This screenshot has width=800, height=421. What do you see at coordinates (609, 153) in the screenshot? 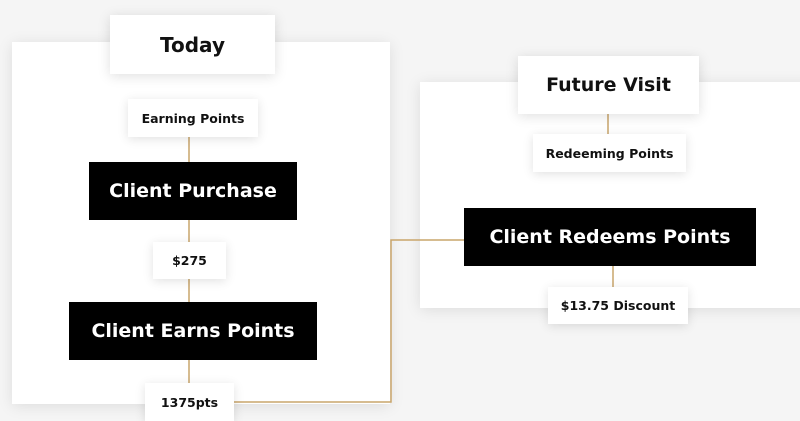
I see `redeeming-points-label: Redeeming Points` at bounding box center [609, 153].